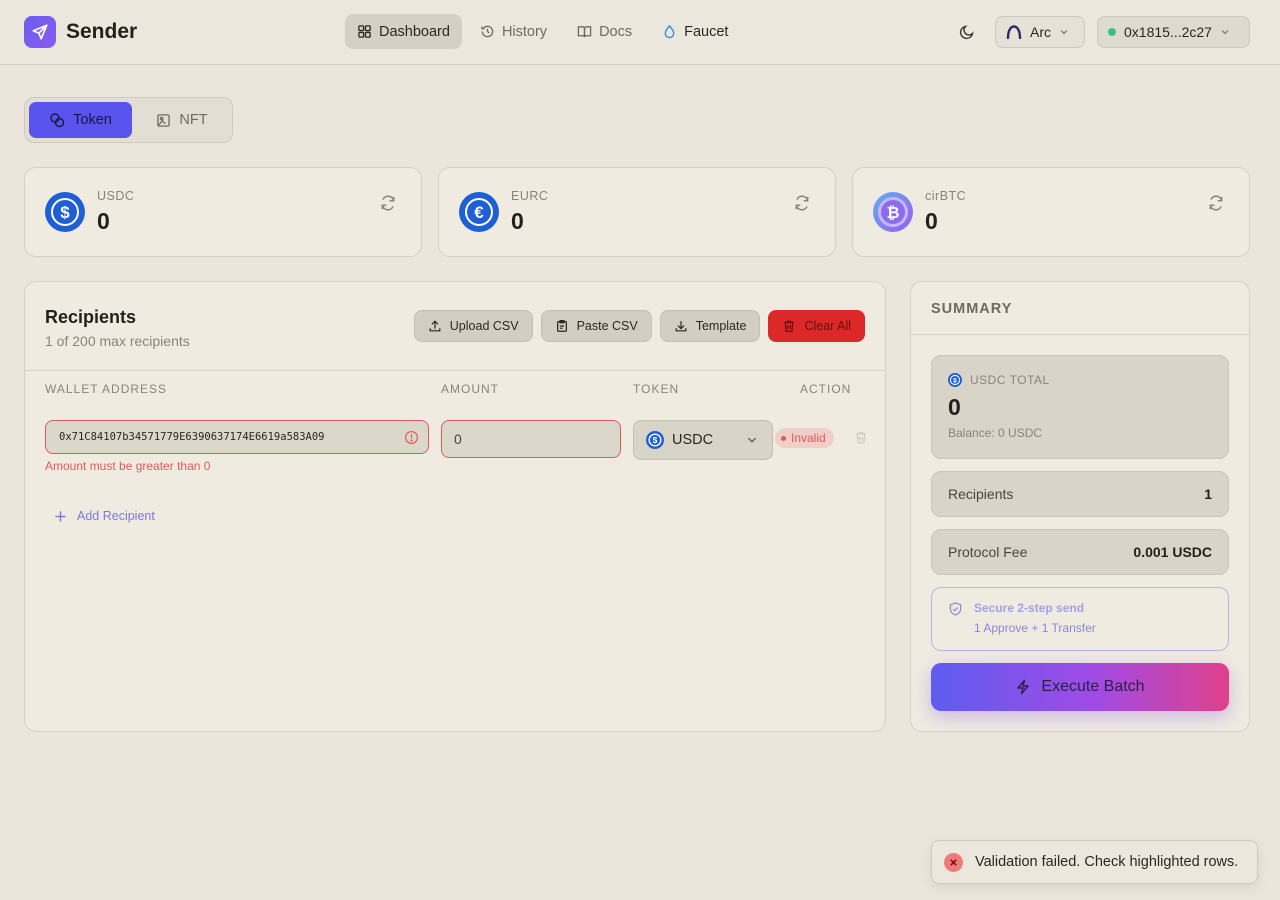 Image resolution: width=1280 pixels, height=900 pixels. I want to click on summary-balance: Balance: 0 USDC, so click(995, 433).